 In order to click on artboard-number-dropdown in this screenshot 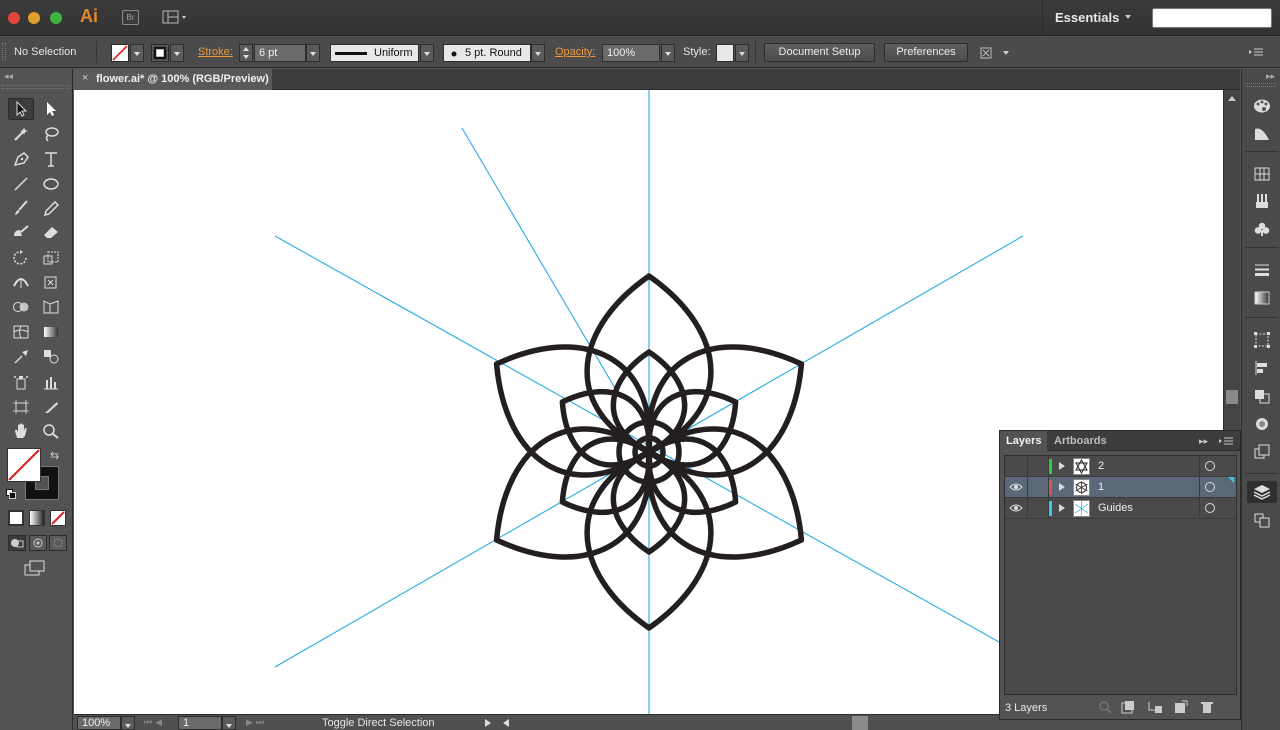, I will do `click(229, 723)`.